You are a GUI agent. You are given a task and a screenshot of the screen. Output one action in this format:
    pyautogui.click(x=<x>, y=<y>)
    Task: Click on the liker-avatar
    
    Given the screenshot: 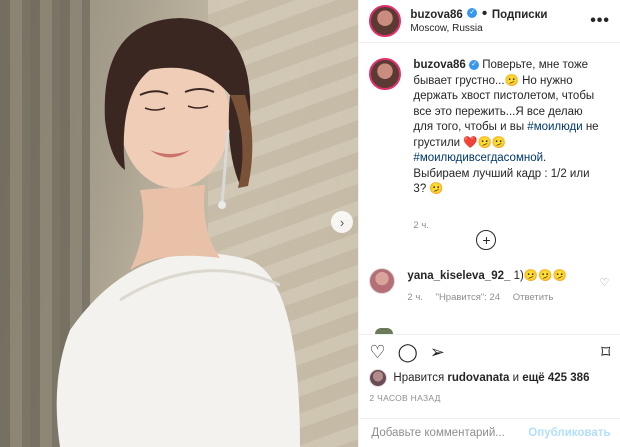 What is the action you would take?
    pyautogui.click(x=378, y=378)
    